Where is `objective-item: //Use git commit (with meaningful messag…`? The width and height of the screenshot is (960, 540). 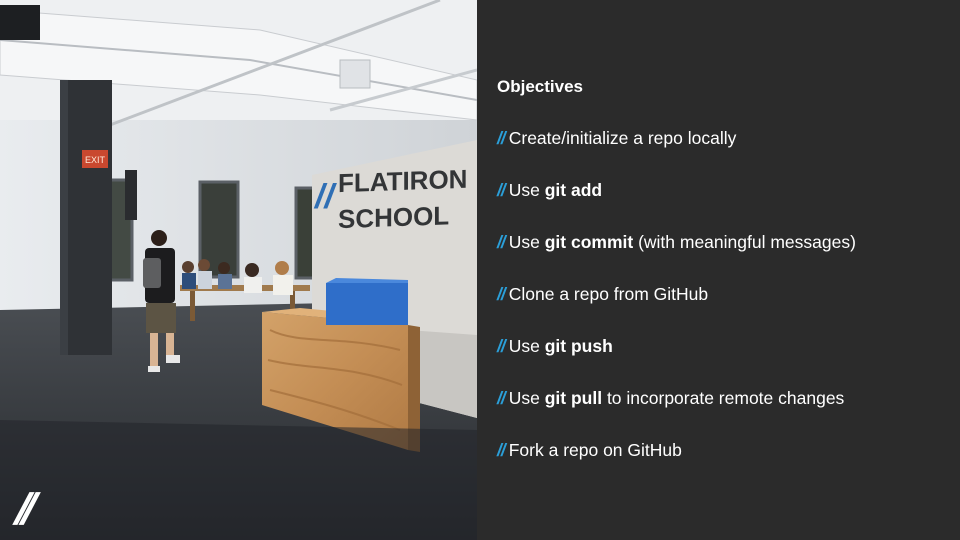 objective-item: //Use git commit (with meaningful messag… is located at coordinates (676, 242).